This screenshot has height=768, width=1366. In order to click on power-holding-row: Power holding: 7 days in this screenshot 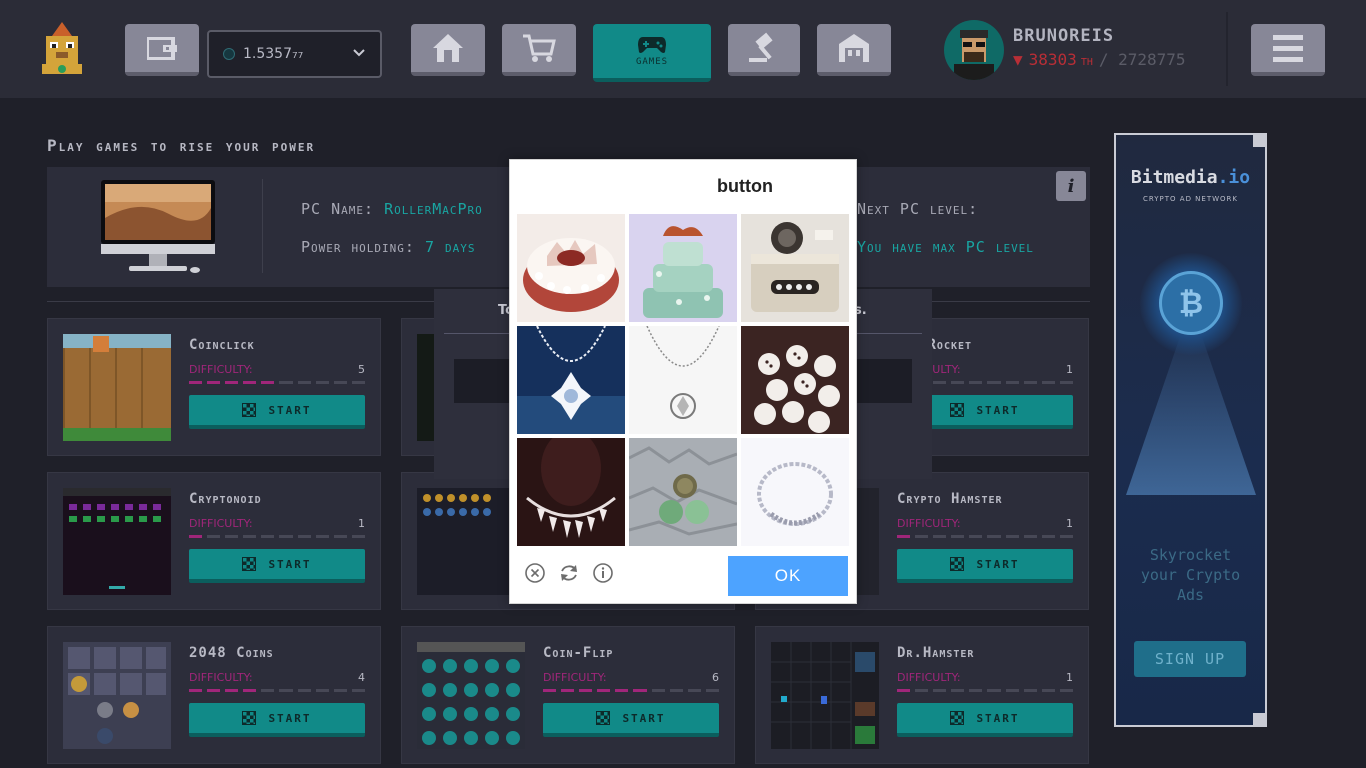, I will do `click(388, 247)`.